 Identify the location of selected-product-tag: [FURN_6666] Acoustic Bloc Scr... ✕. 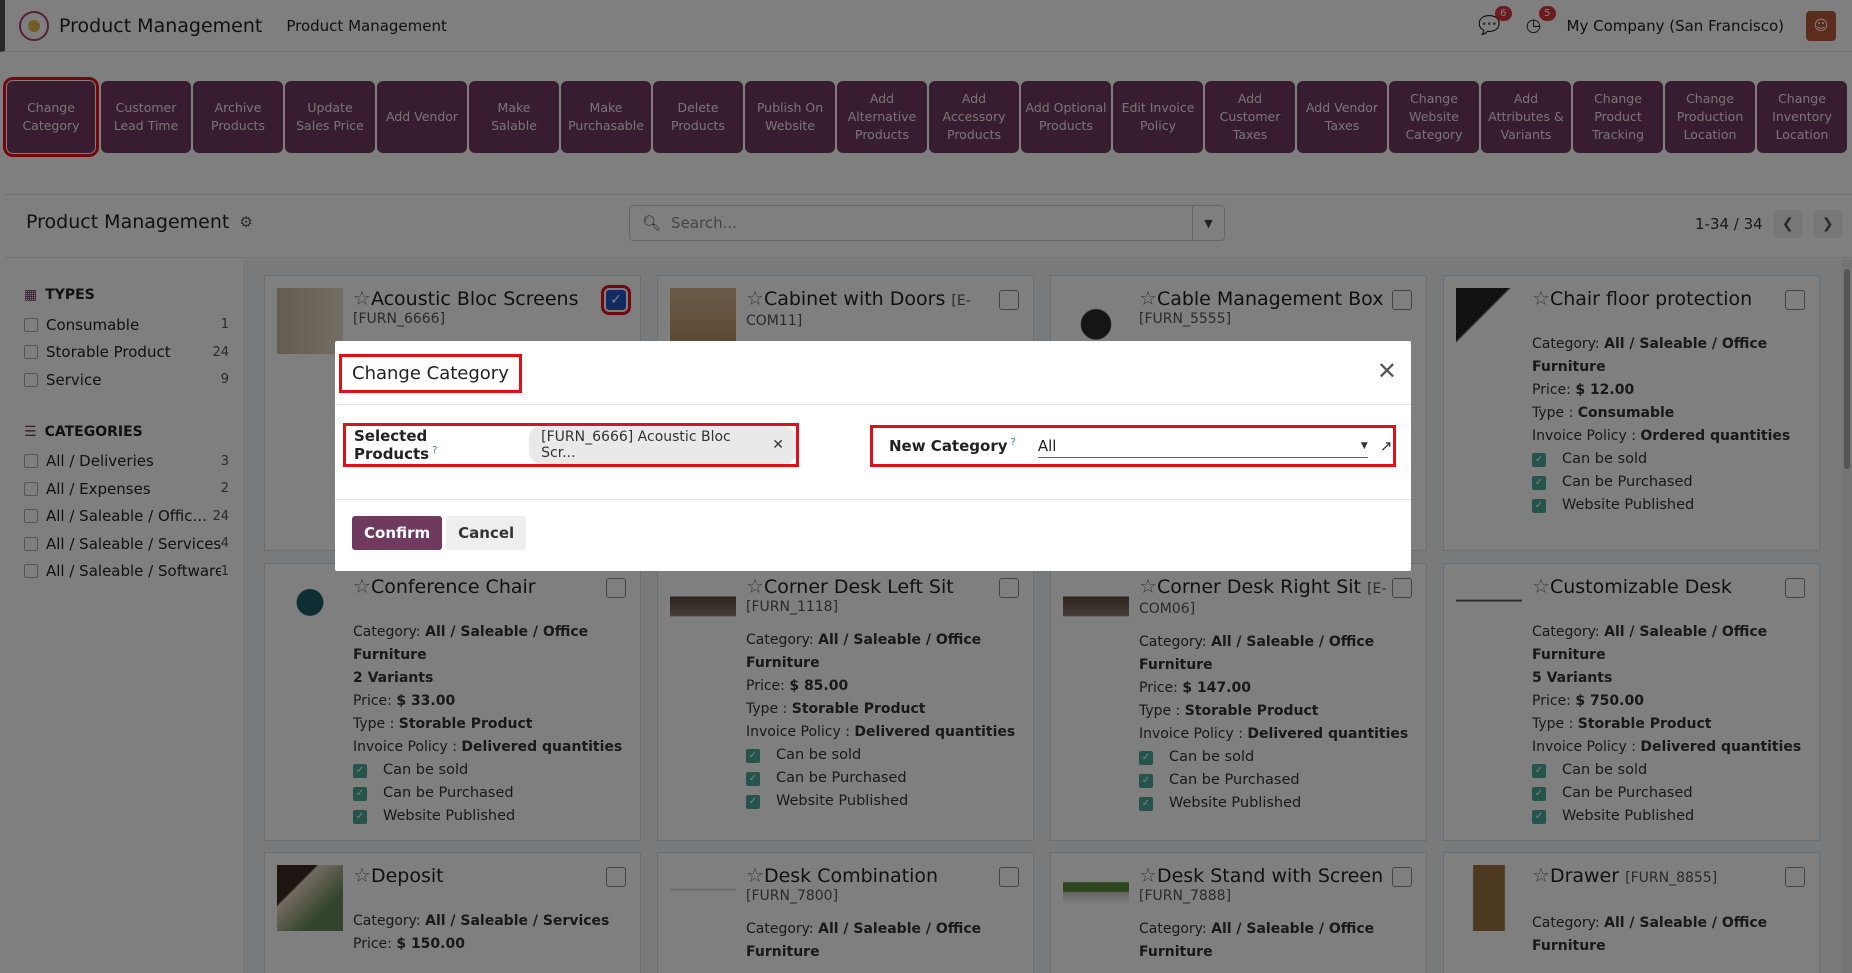
(662, 445).